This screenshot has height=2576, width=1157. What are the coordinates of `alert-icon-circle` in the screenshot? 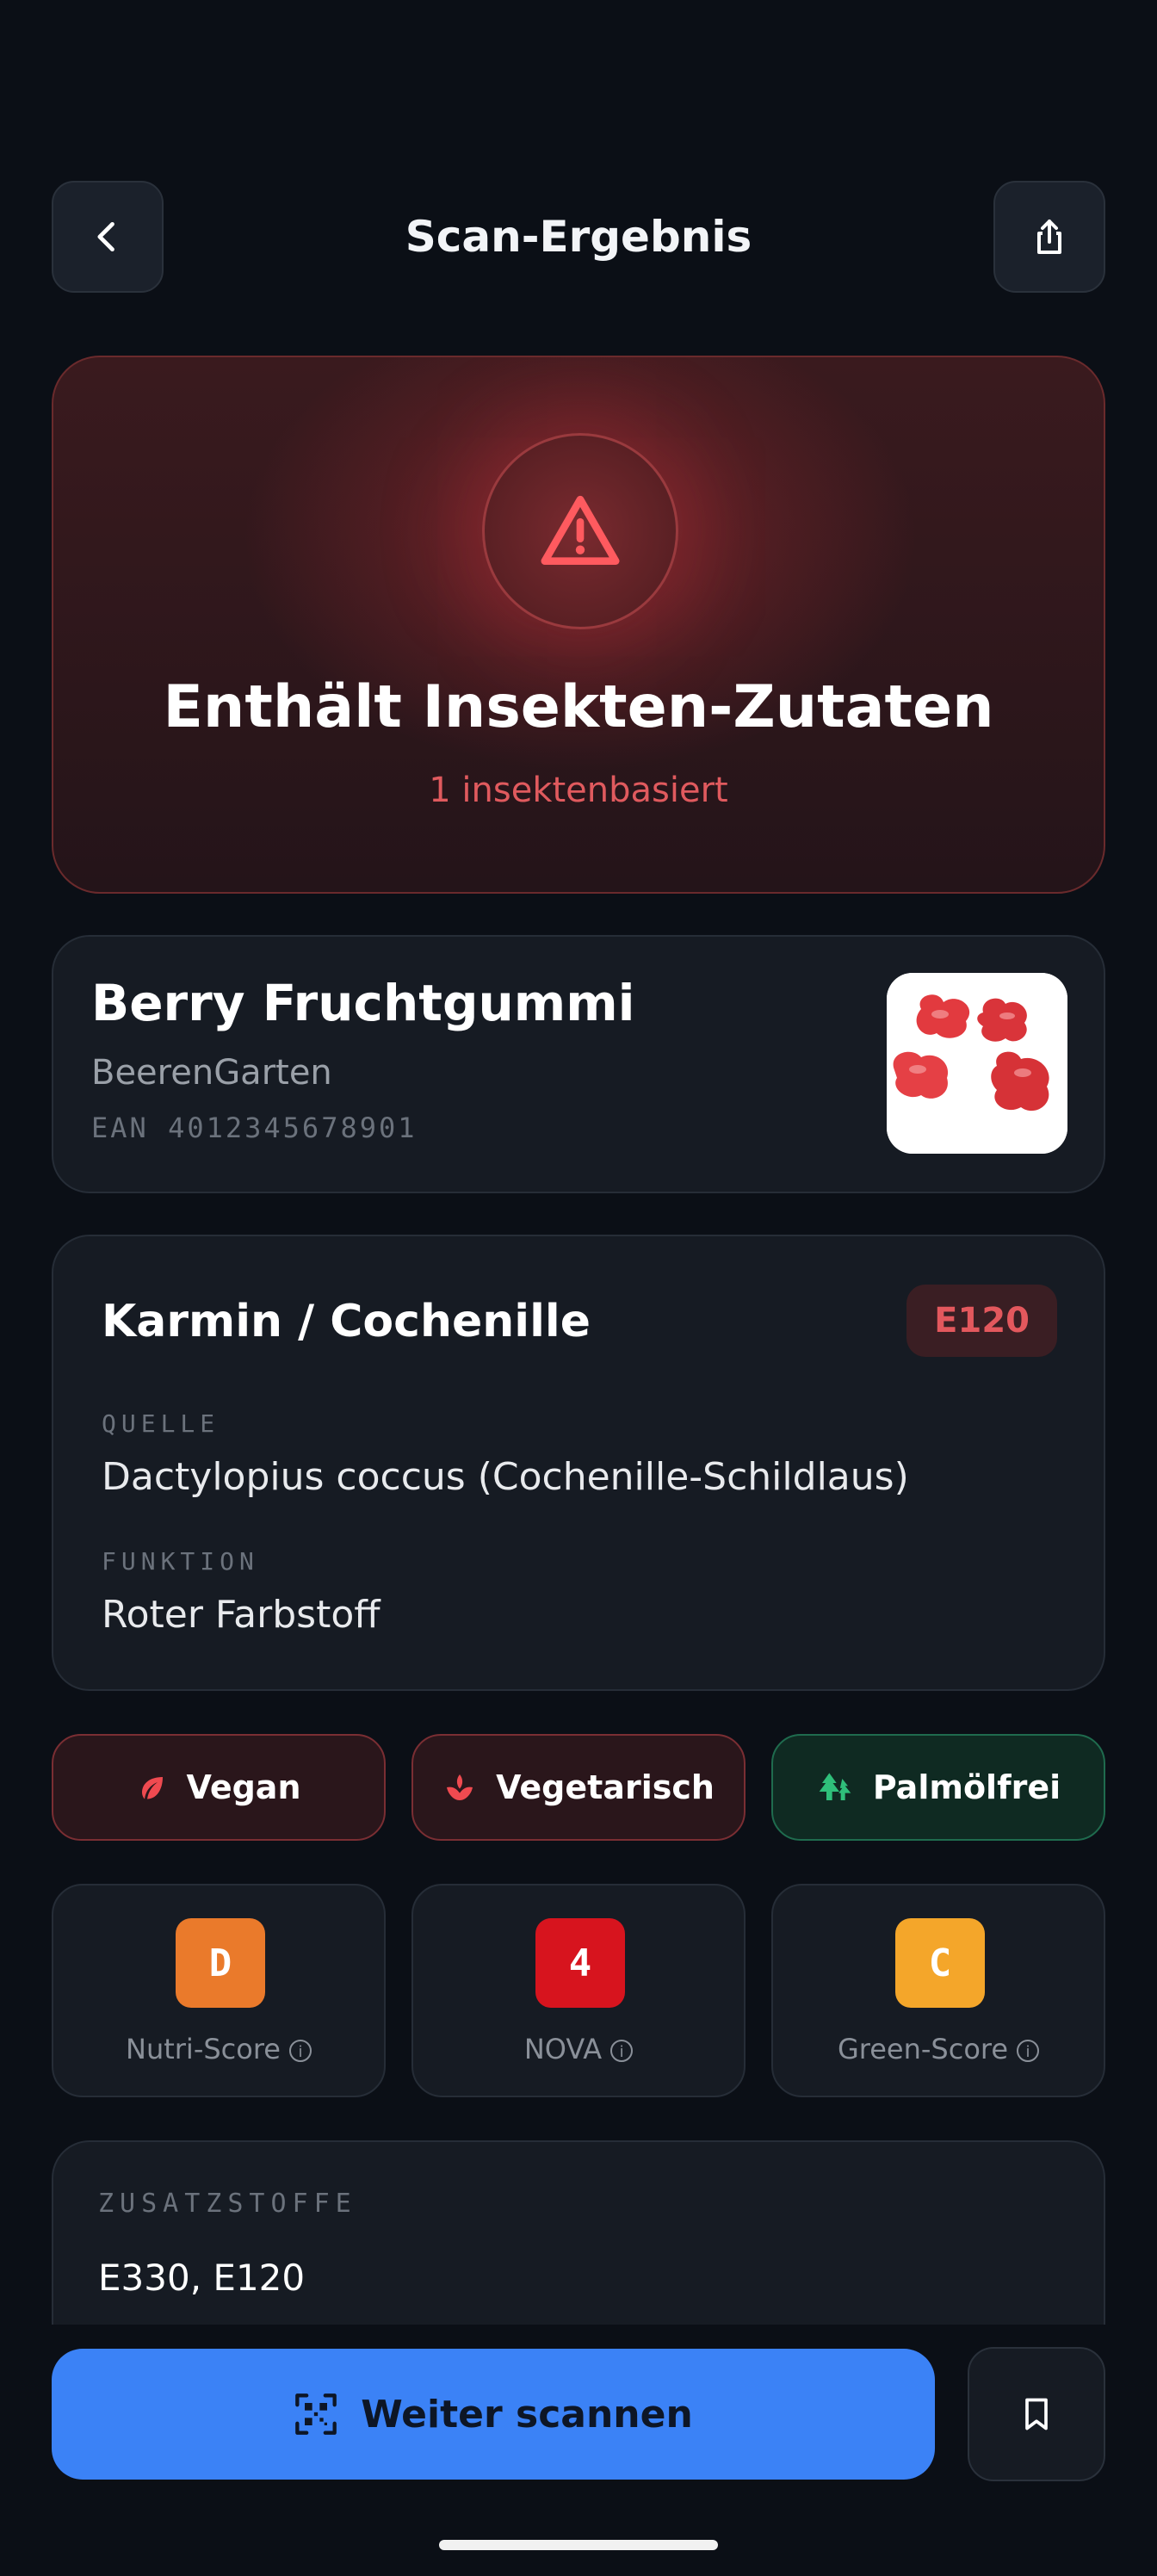 It's located at (580, 531).